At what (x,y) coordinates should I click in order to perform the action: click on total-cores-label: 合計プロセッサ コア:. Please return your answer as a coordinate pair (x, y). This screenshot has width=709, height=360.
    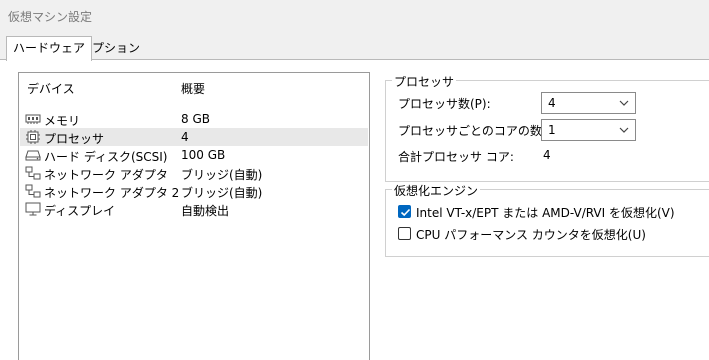
    Looking at the image, I should click on (456, 157).